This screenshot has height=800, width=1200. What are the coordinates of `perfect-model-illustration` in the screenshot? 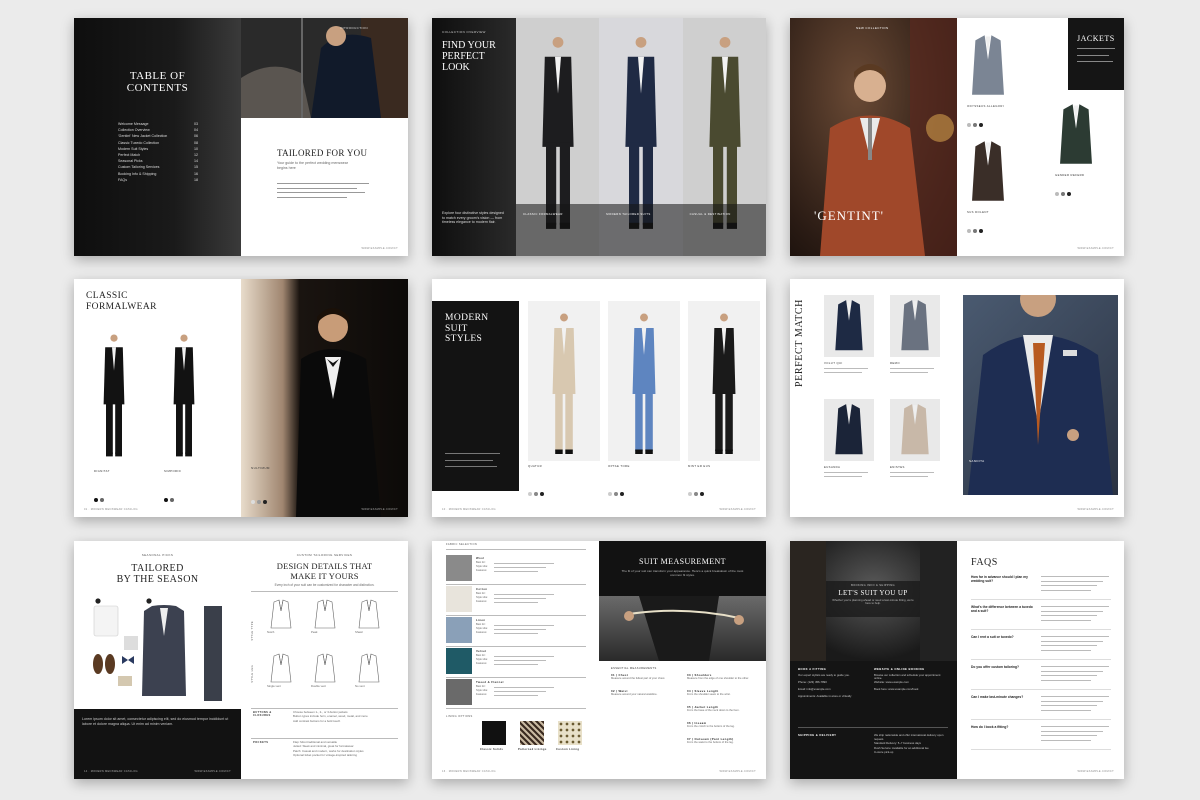 It's located at (1040, 395).